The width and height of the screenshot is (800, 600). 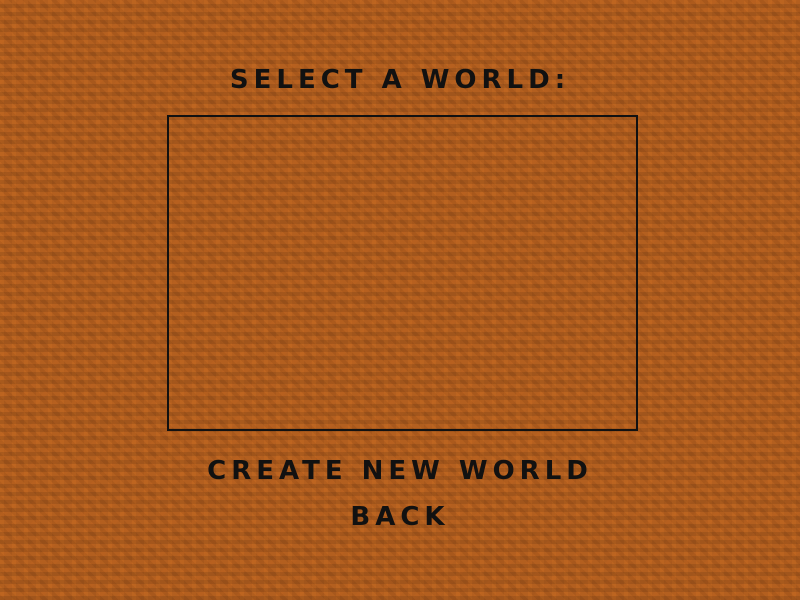 What do you see at coordinates (400, 517) in the screenshot?
I see `back-button: BACK` at bounding box center [400, 517].